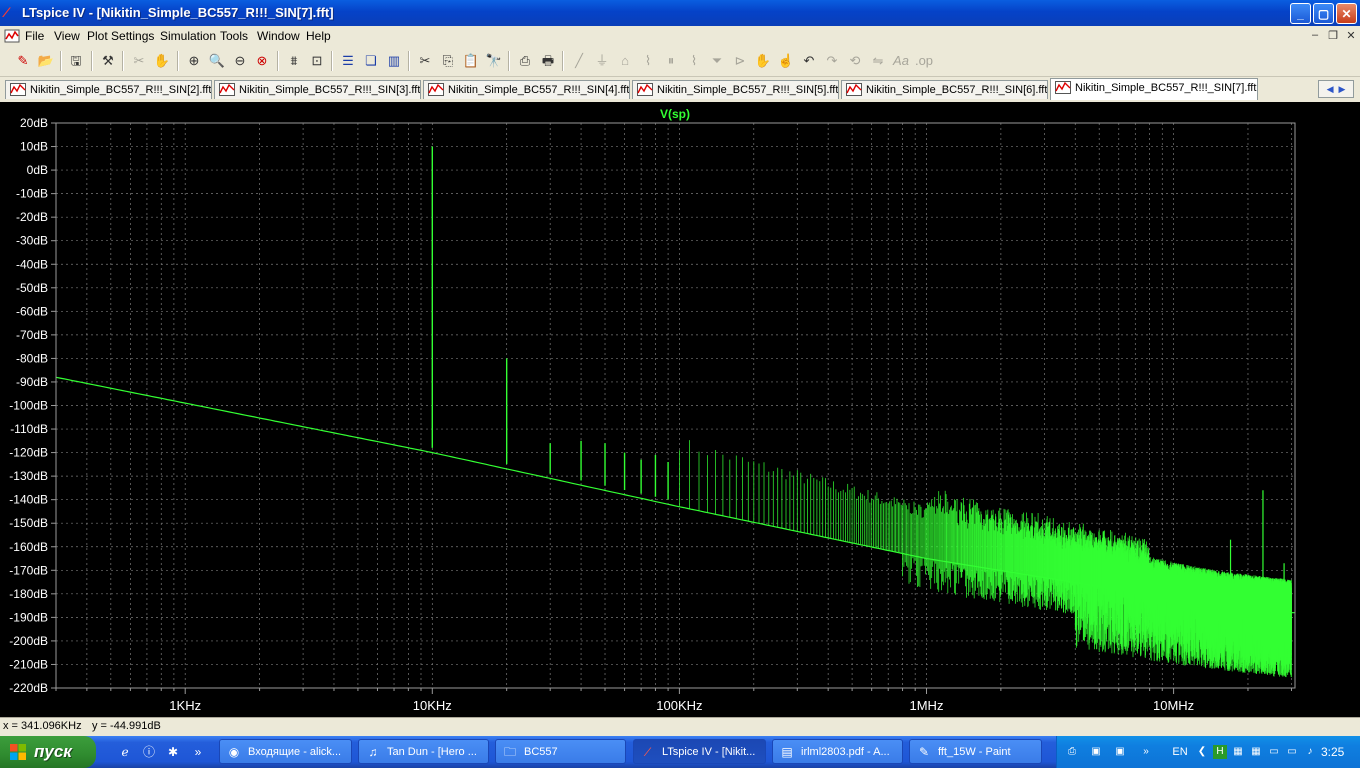 This screenshot has width=1360, height=768. What do you see at coordinates (1300, 13) in the screenshot?
I see `minimize-button: _` at bounding box center [1300, 13].